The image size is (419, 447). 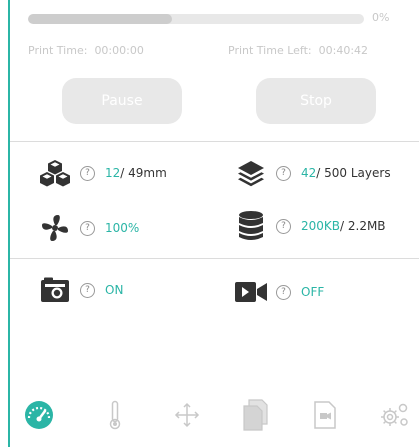 What do you see at coordinates (381, 17) in the screenshot?
I see `progress-percent: 0%` at bounding box center [381, 17].